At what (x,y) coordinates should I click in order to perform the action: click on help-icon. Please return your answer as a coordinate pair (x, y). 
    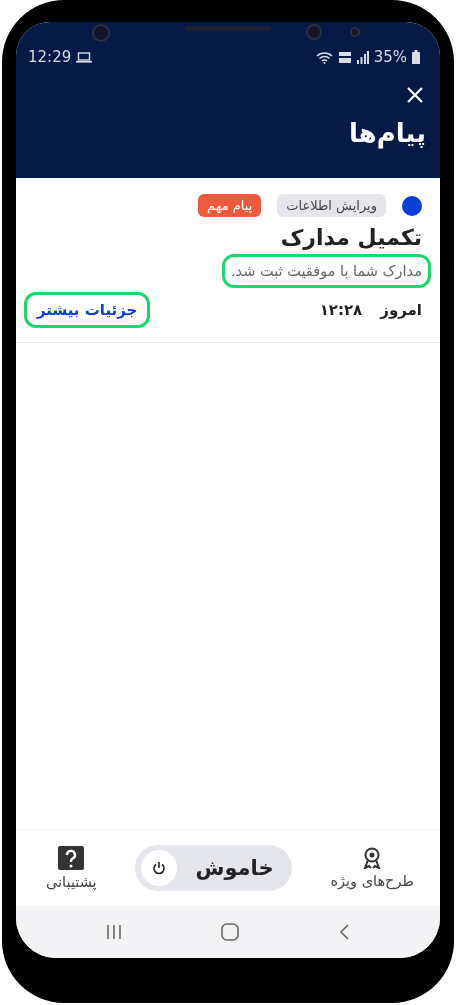
    Looking at the image, I should click on (71, 858).